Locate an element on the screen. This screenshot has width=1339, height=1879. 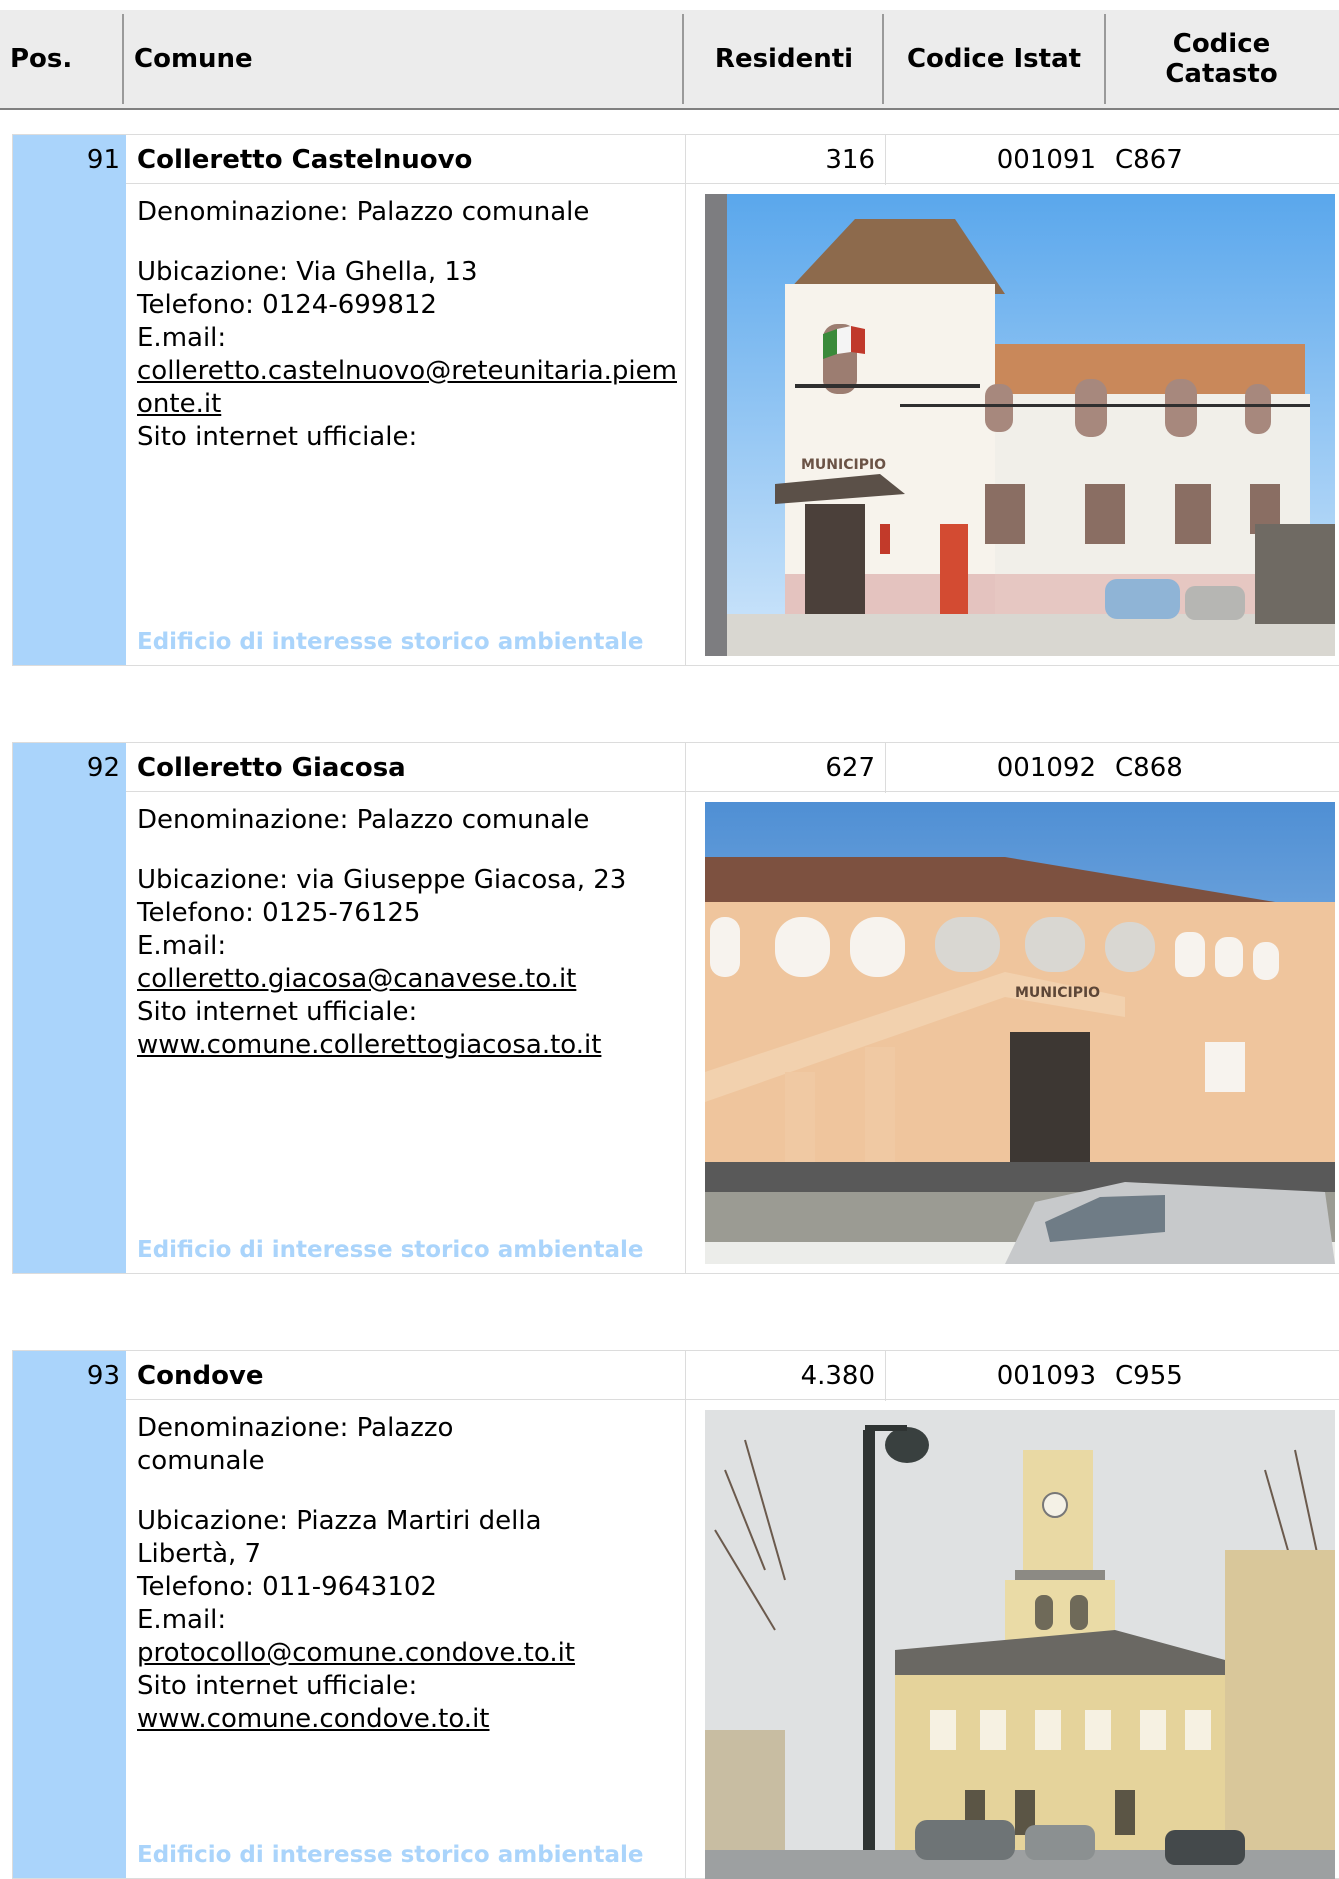
website-link: www.comune.collerettogiacosa.to.it is located at coordinates (369, 1045).